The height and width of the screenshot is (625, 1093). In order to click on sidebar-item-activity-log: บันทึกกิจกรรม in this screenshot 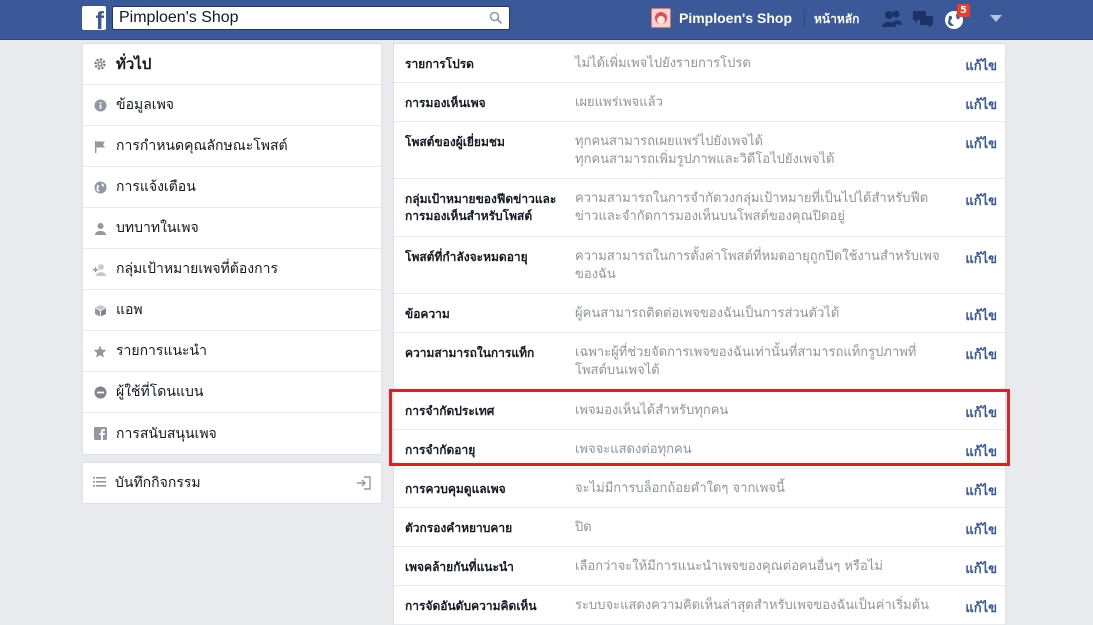, I will do `click(232, 483)`.